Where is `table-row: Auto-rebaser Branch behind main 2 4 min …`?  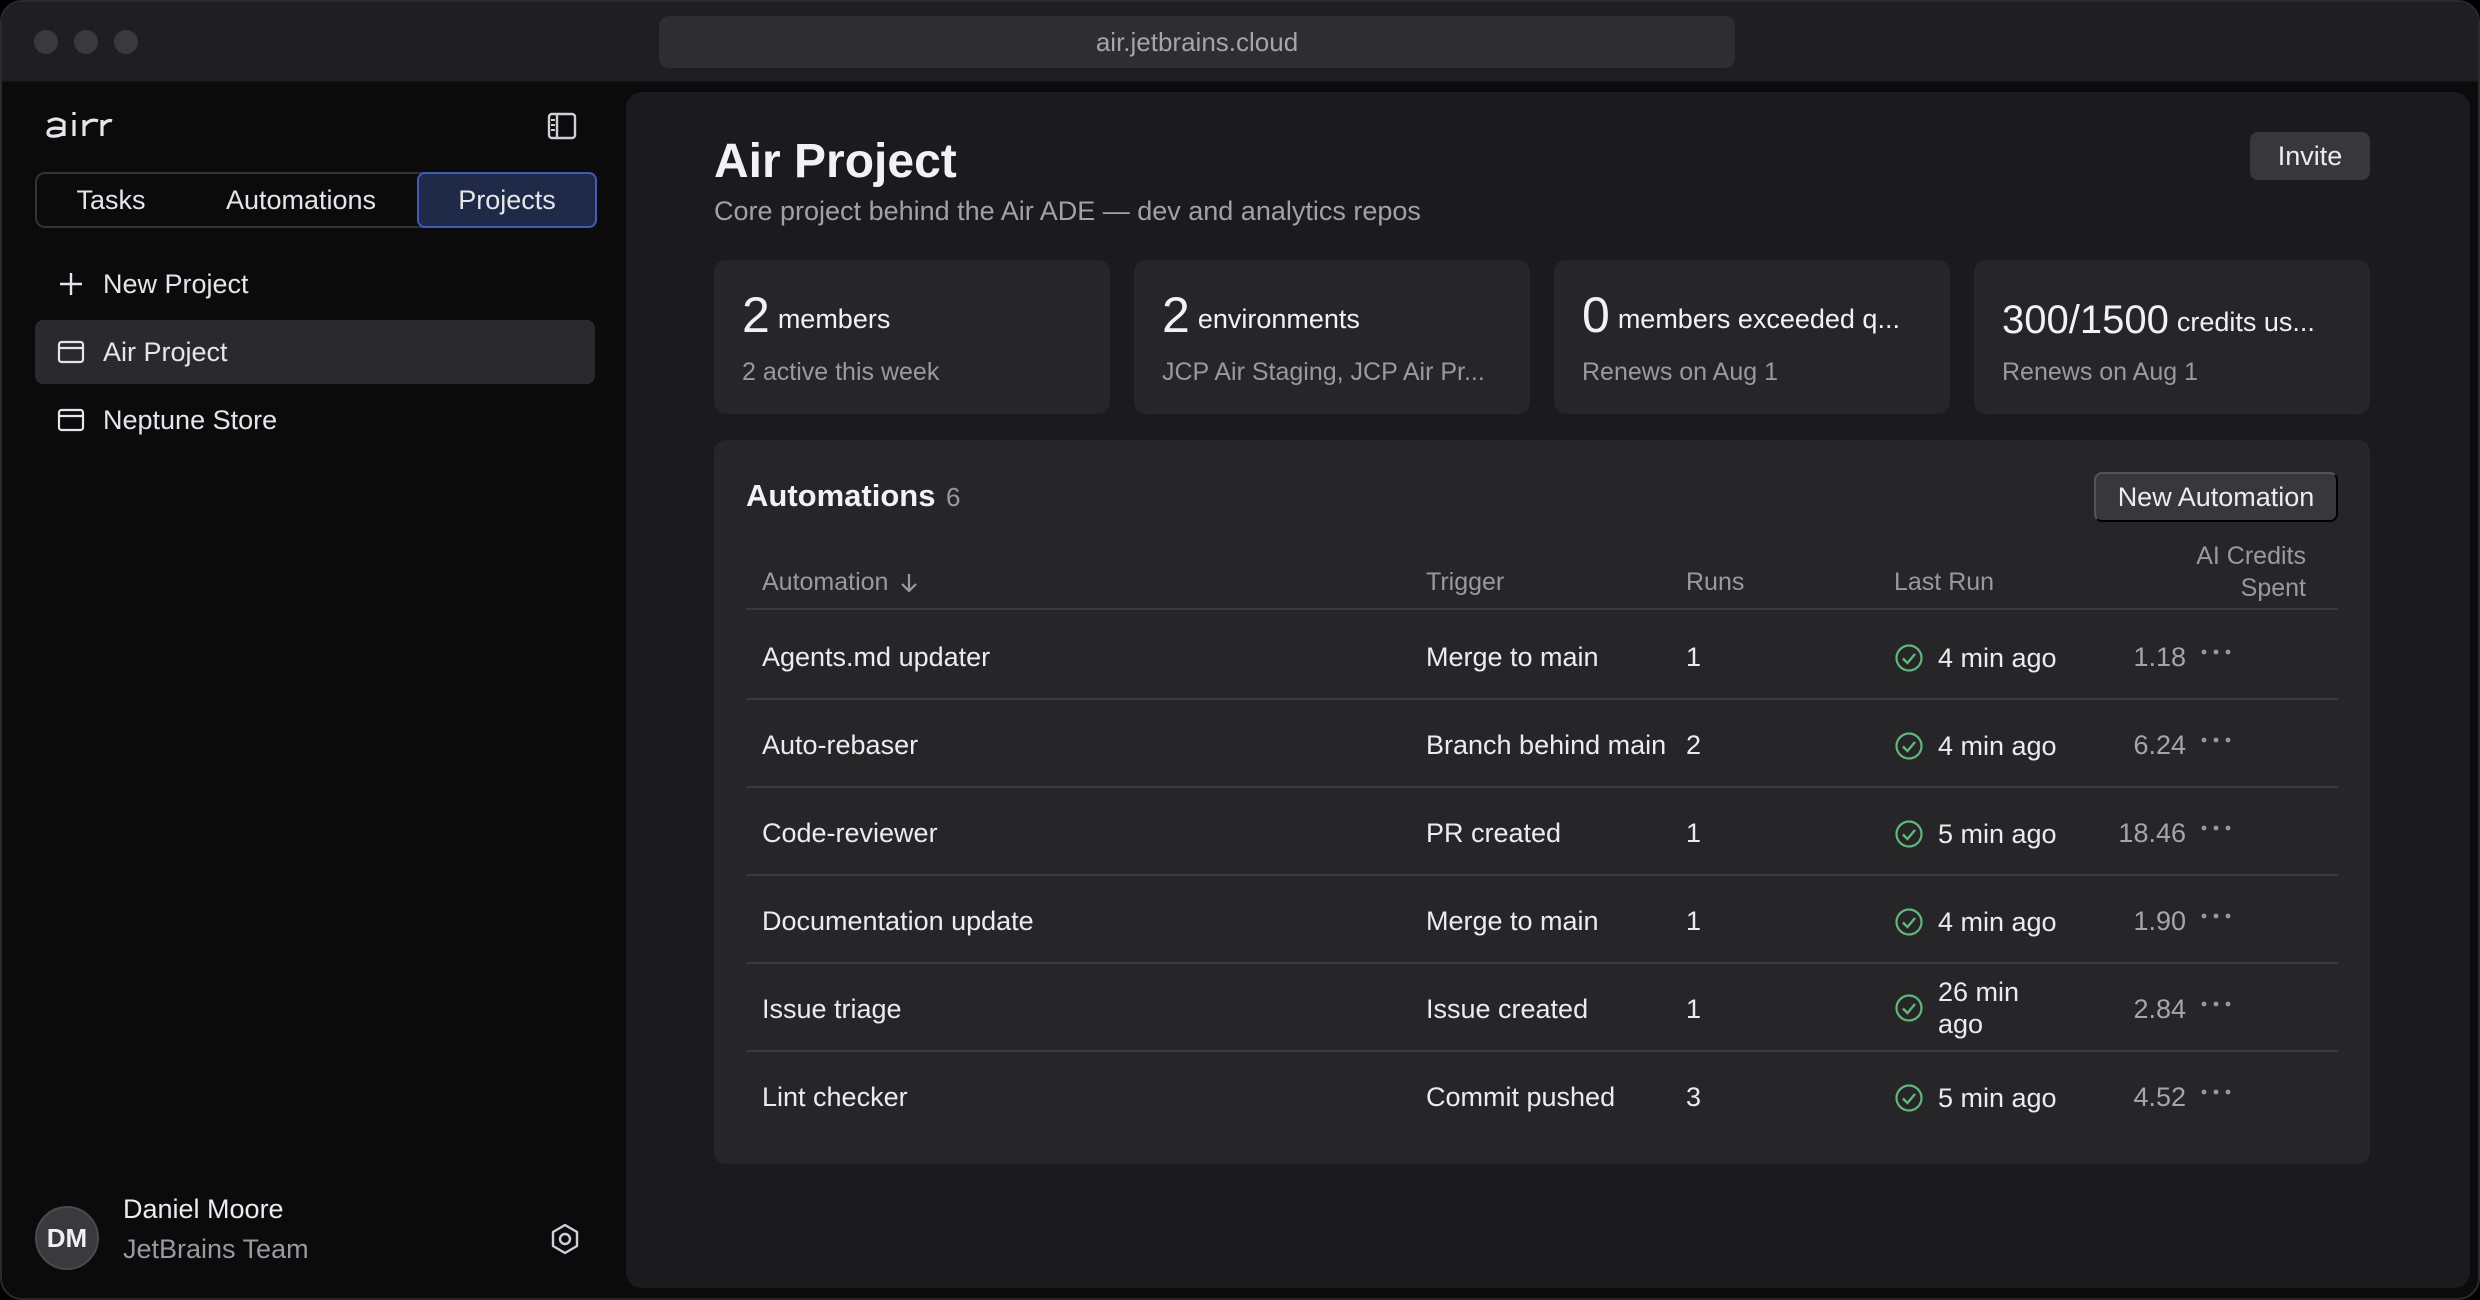
table-row: Auto-rebaser Branch behind main 2 4 min … is located at coordinates (1542, 744).